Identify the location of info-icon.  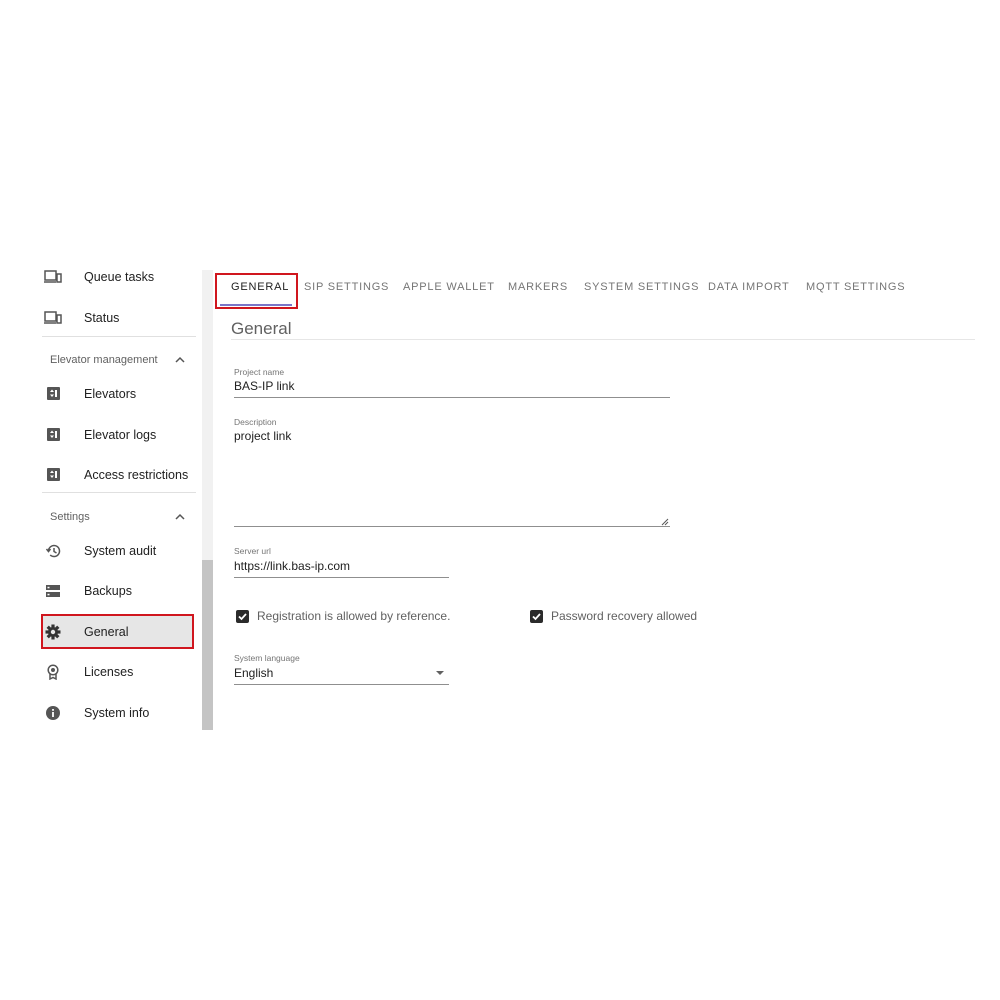
(53, 713).